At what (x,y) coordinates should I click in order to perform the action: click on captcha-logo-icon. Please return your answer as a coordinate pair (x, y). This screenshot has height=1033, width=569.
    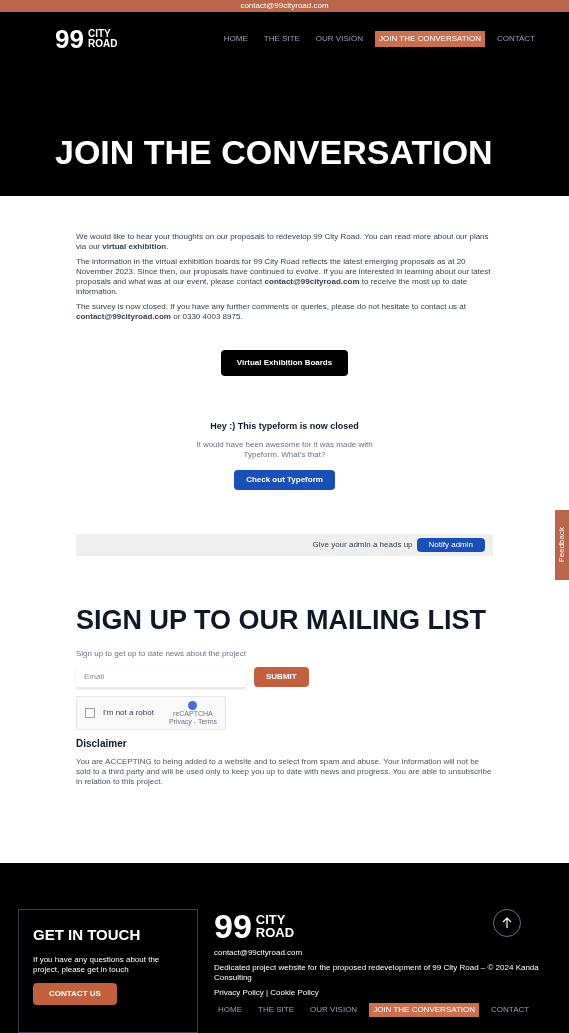
    Looking at the image, I should click on (193, 705).